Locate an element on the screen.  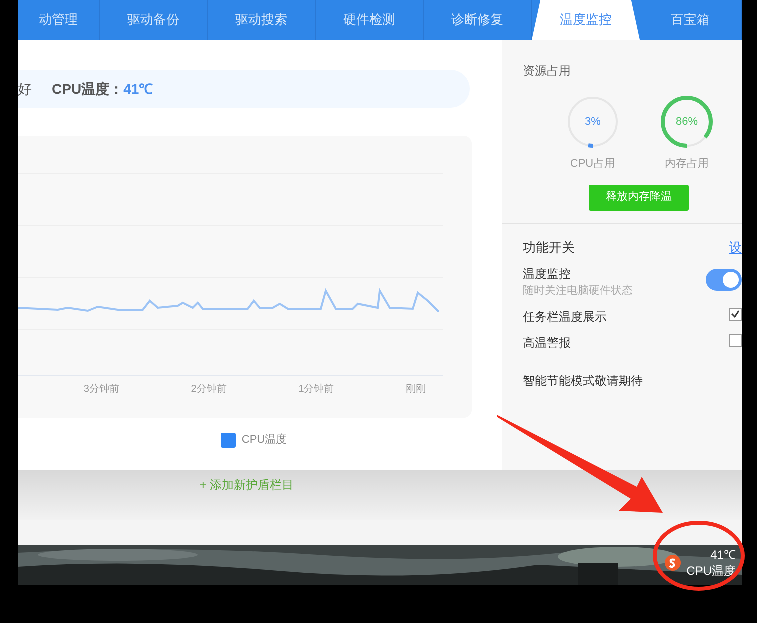
usage-reading: 86% is located at coordinates (687, 122).